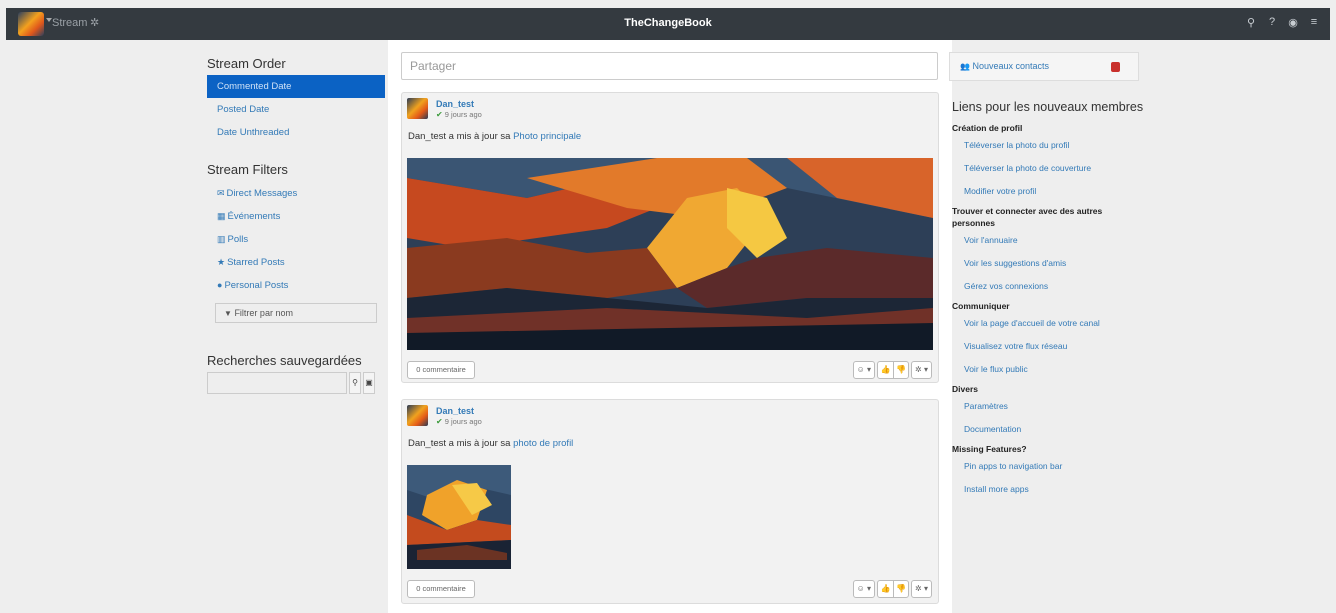 The width and height of the screenshot is (1336, 613). What do you see at coordinates (981, 306) in the screenshot?
I see `section-title: Communiquer` at bounding box center [981, 306].